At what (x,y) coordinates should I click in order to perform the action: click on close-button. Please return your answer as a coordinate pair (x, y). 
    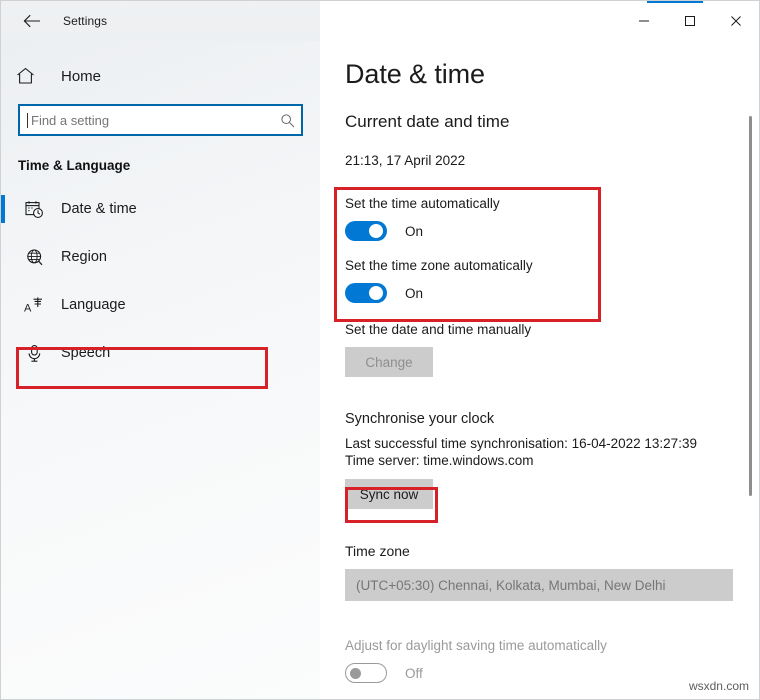
    Looking at the image, I should click on (736, 21).